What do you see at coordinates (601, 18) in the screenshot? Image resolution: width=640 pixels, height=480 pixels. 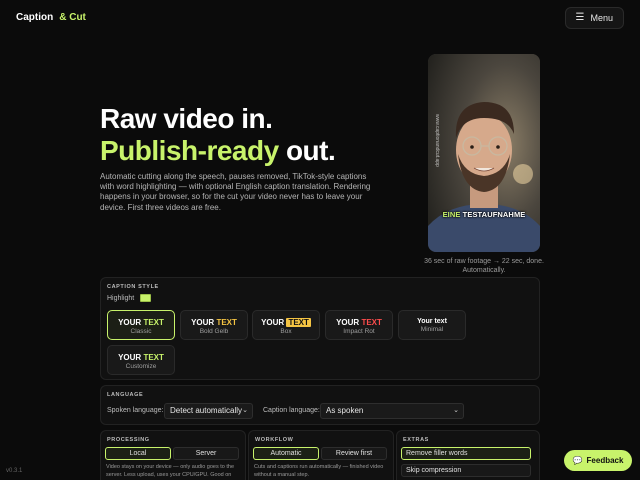 I see `menu-label: Menu` at bounding box center [601, 18].